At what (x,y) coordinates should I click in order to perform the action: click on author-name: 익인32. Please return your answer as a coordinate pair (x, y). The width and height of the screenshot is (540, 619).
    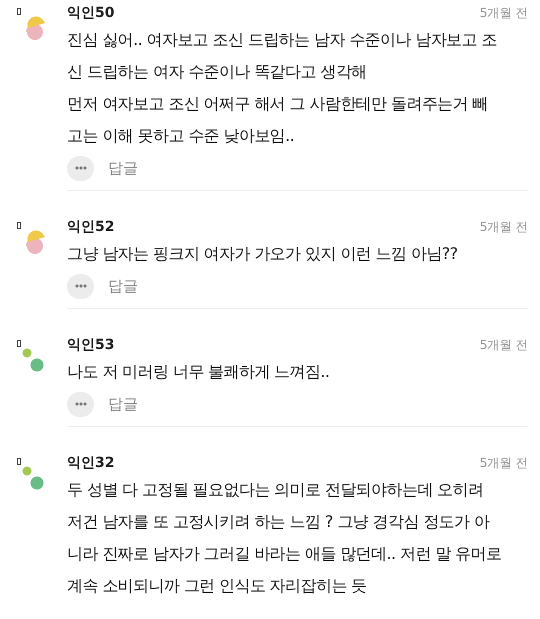
    Looking at the image, I should click on (90, 463).